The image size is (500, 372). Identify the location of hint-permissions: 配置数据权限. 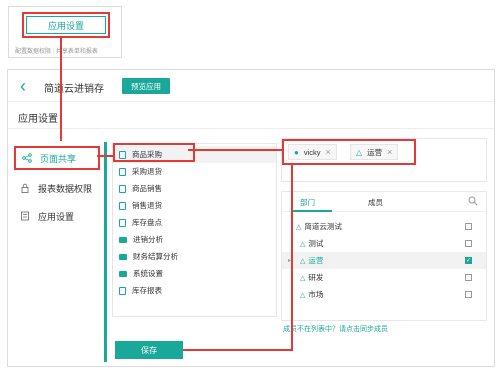
(33, 52).